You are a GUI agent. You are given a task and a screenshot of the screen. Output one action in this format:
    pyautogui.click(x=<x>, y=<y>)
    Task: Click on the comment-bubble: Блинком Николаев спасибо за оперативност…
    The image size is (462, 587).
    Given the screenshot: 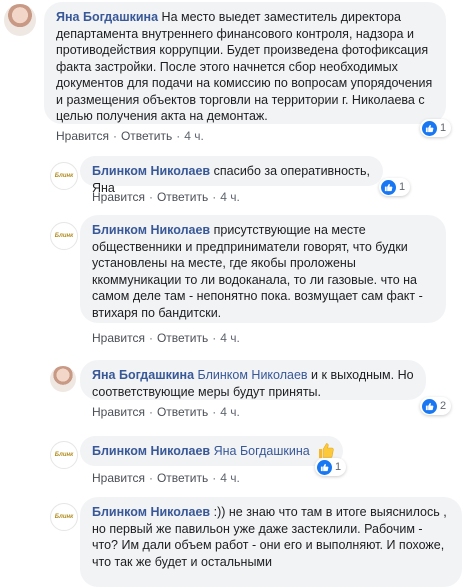 What is the action you would take?
    pyautogui.click(x=231, y=175)
    